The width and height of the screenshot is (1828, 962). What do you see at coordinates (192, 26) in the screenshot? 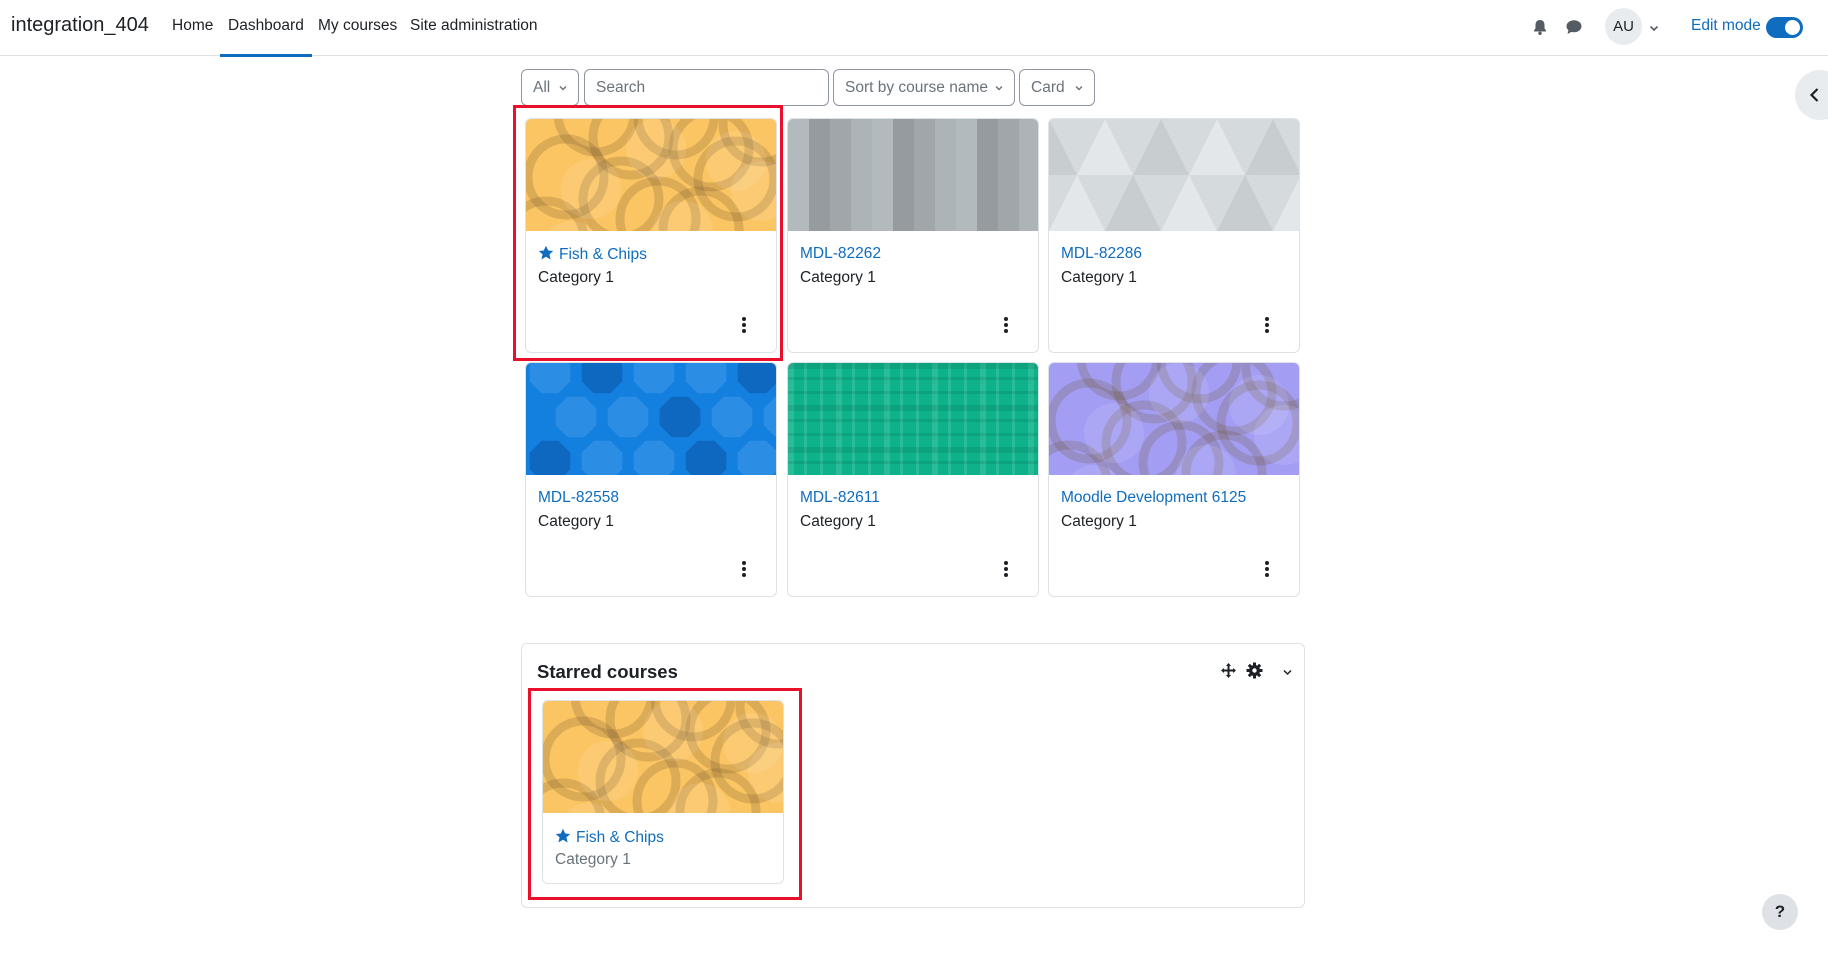
I see `nav-home: Home` at bounding box center [192, 26].